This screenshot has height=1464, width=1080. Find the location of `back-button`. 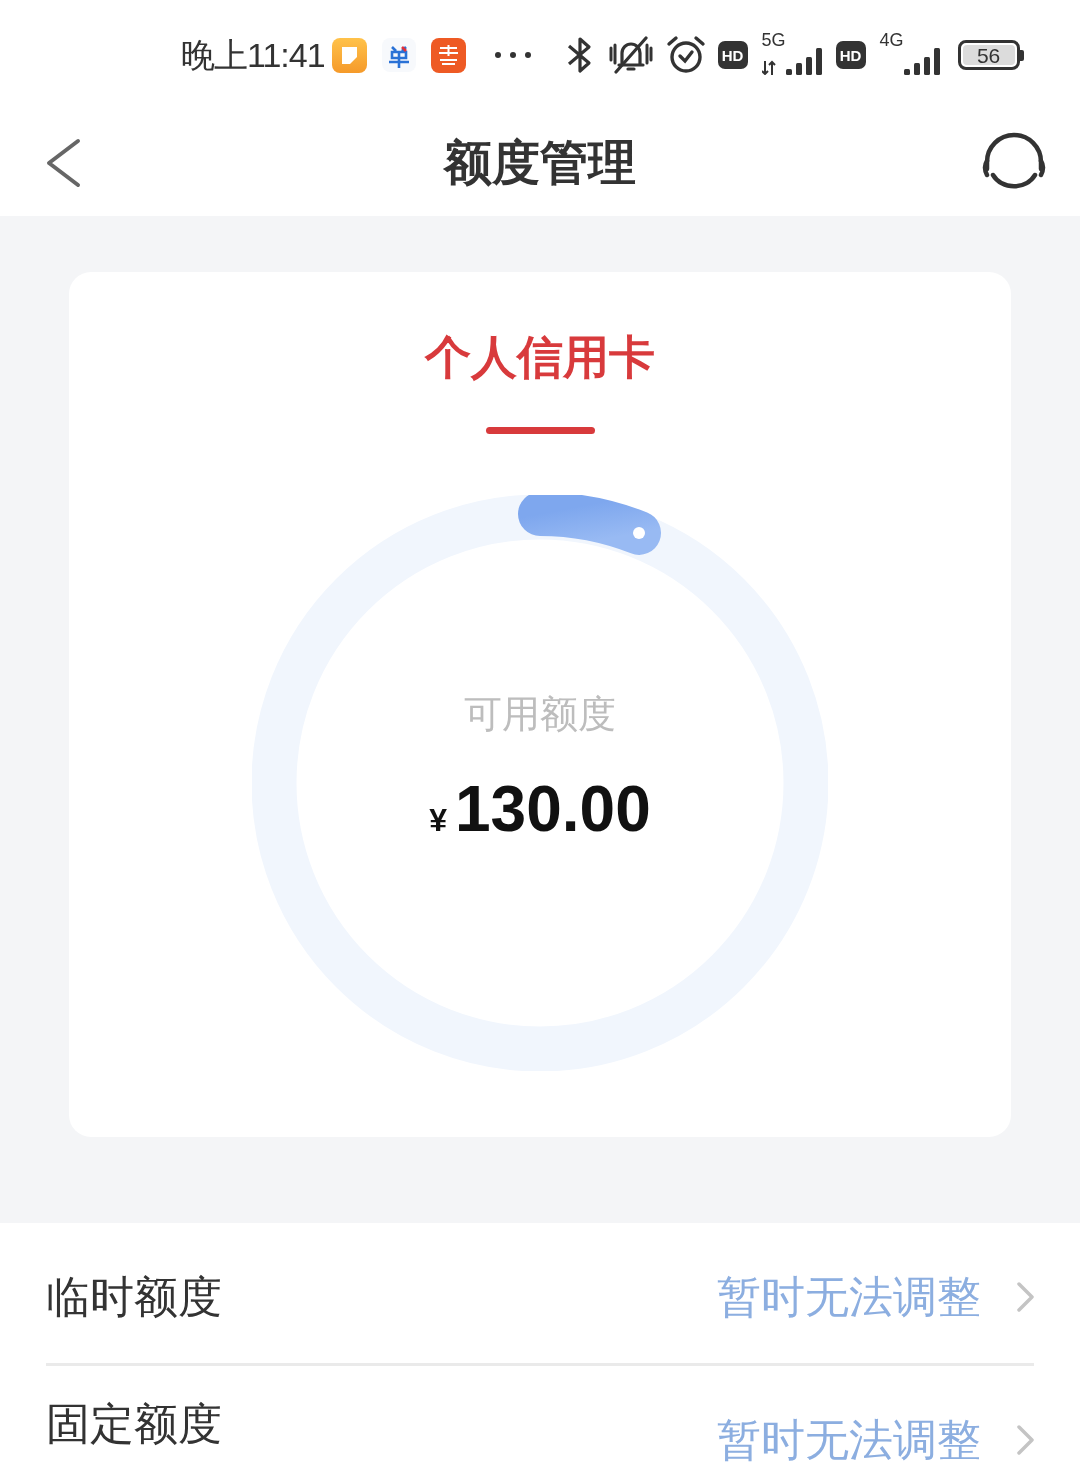

back-button is located at coordinates (63, 163).